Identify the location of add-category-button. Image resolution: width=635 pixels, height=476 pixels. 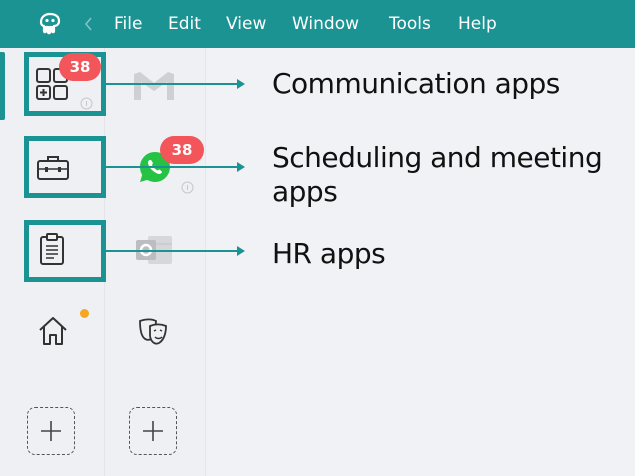
(51, 431).